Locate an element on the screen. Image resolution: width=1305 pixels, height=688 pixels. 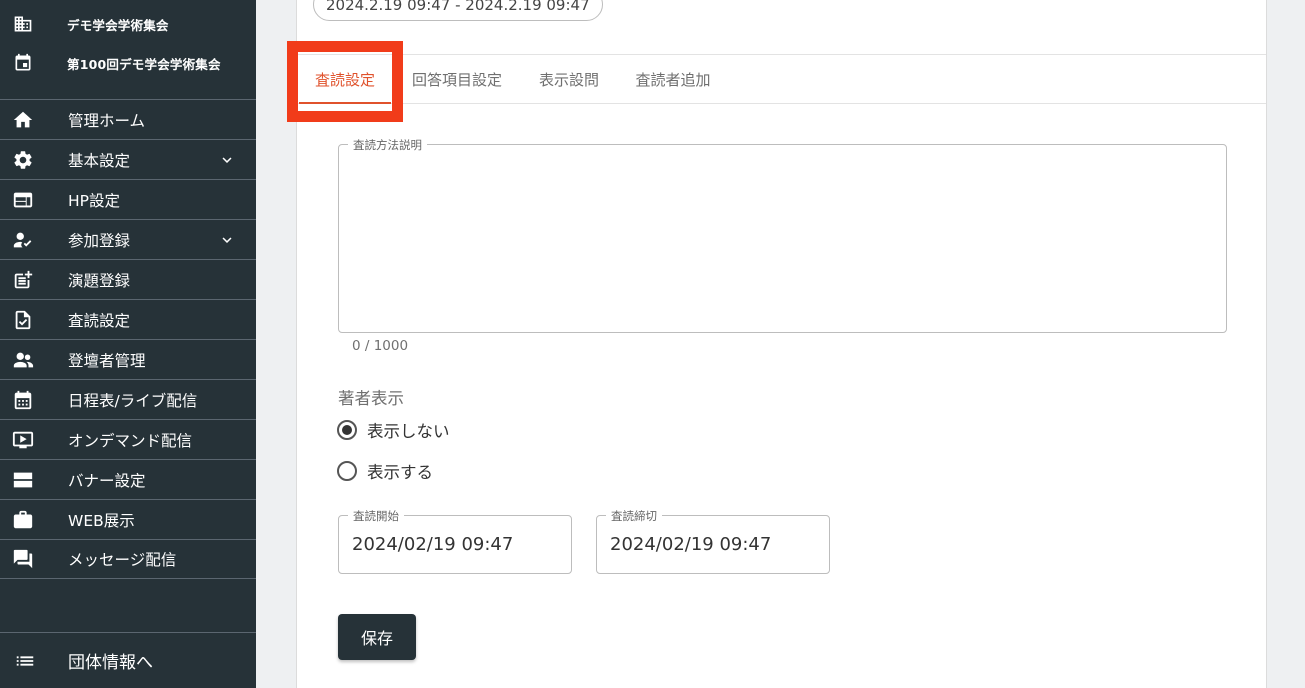
event-name-row: 第100回デモ学会学術集会 is located at coordinates (128, 63).